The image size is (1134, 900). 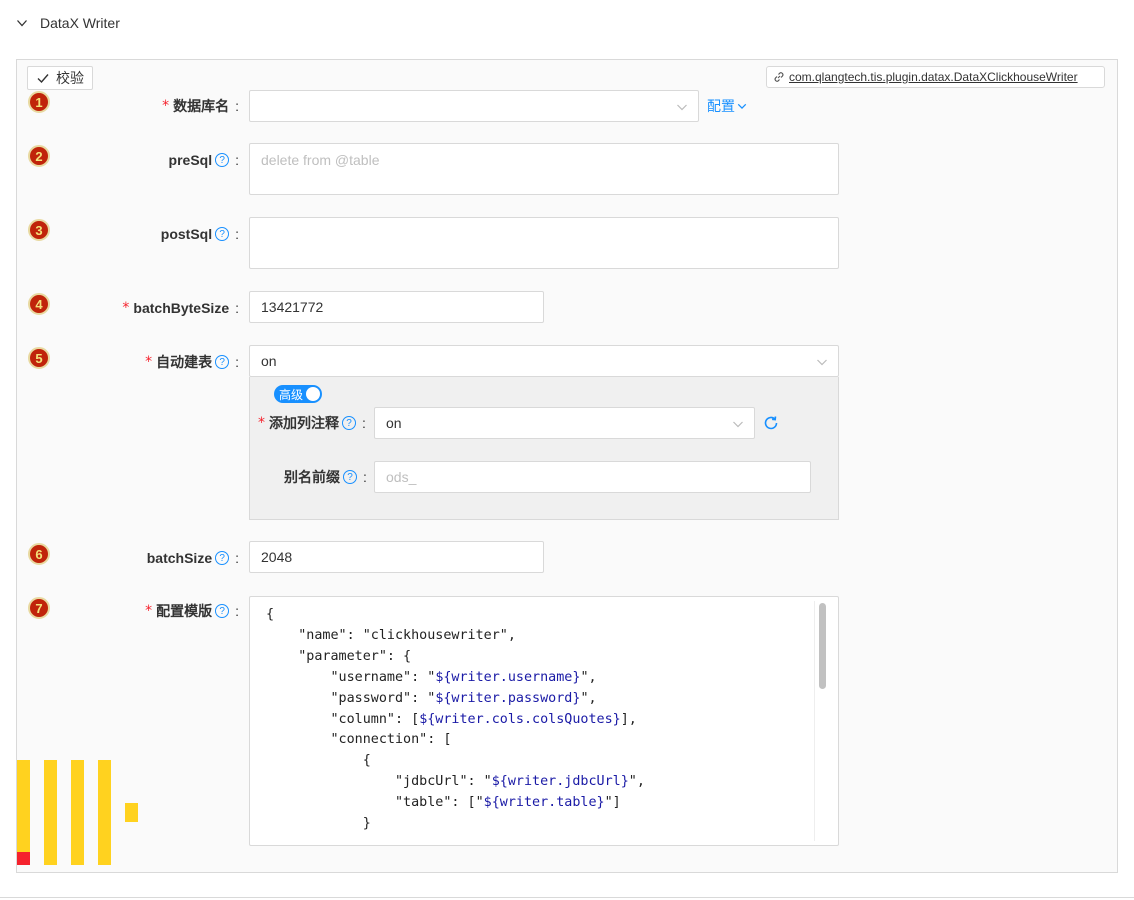 I want to click on batchbytesize-label: * batchByteSize:, so click(x=180, y=308).